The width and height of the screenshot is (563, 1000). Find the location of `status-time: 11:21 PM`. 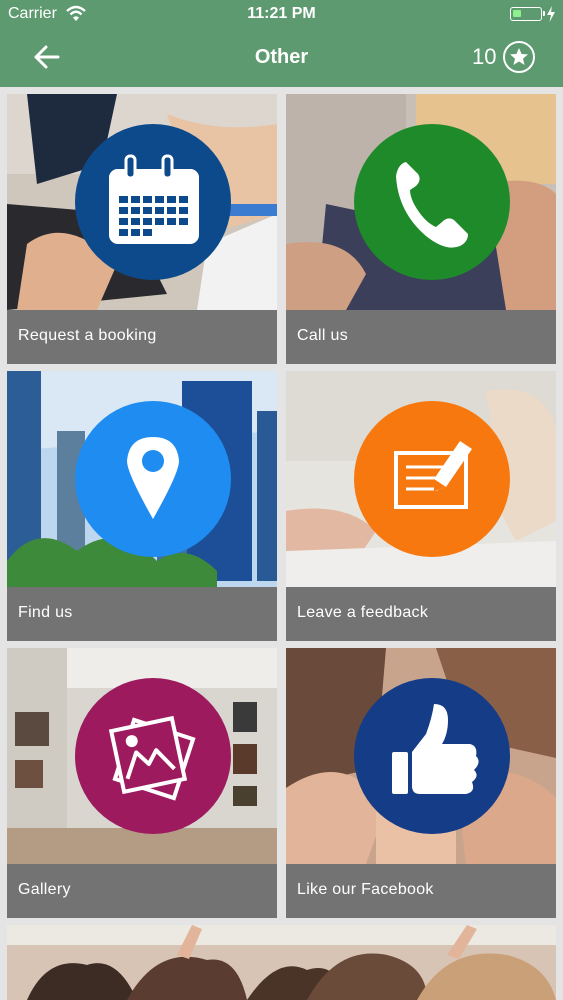

status-time: 11:21 PM is located at coordinates (281, 13).